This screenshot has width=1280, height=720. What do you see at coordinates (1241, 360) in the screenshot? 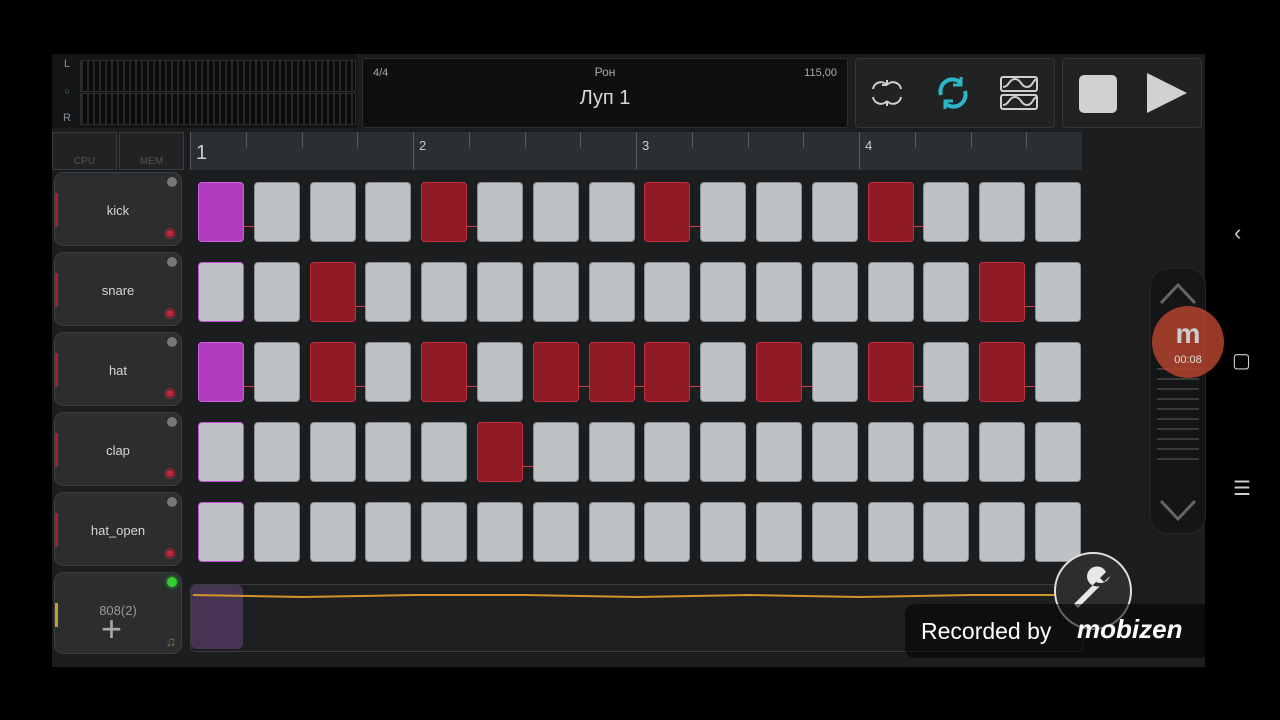
I see `recents-icon: ▢` at bounding box center [1241, 360].